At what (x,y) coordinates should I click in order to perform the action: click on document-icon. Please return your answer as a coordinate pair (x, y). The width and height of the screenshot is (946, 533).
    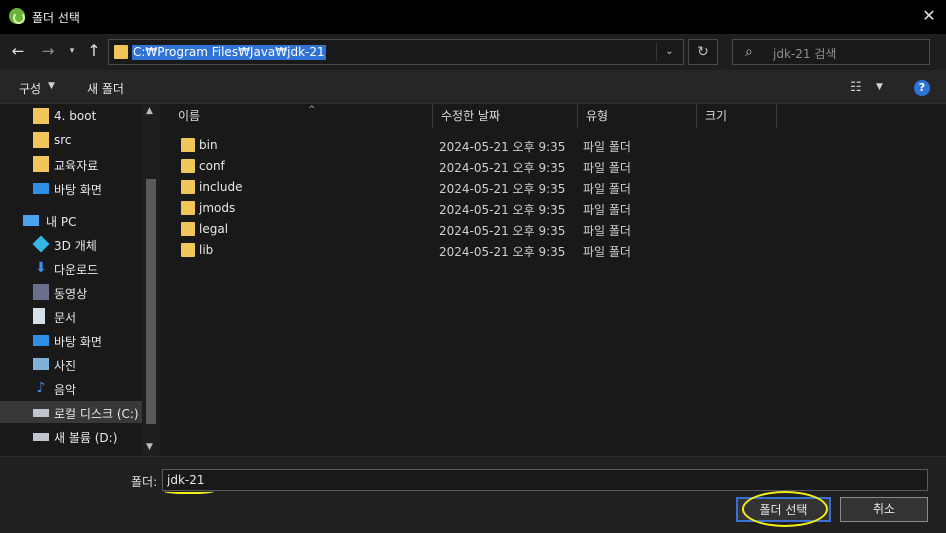
    Looking at the image, I should click on (39, 316).